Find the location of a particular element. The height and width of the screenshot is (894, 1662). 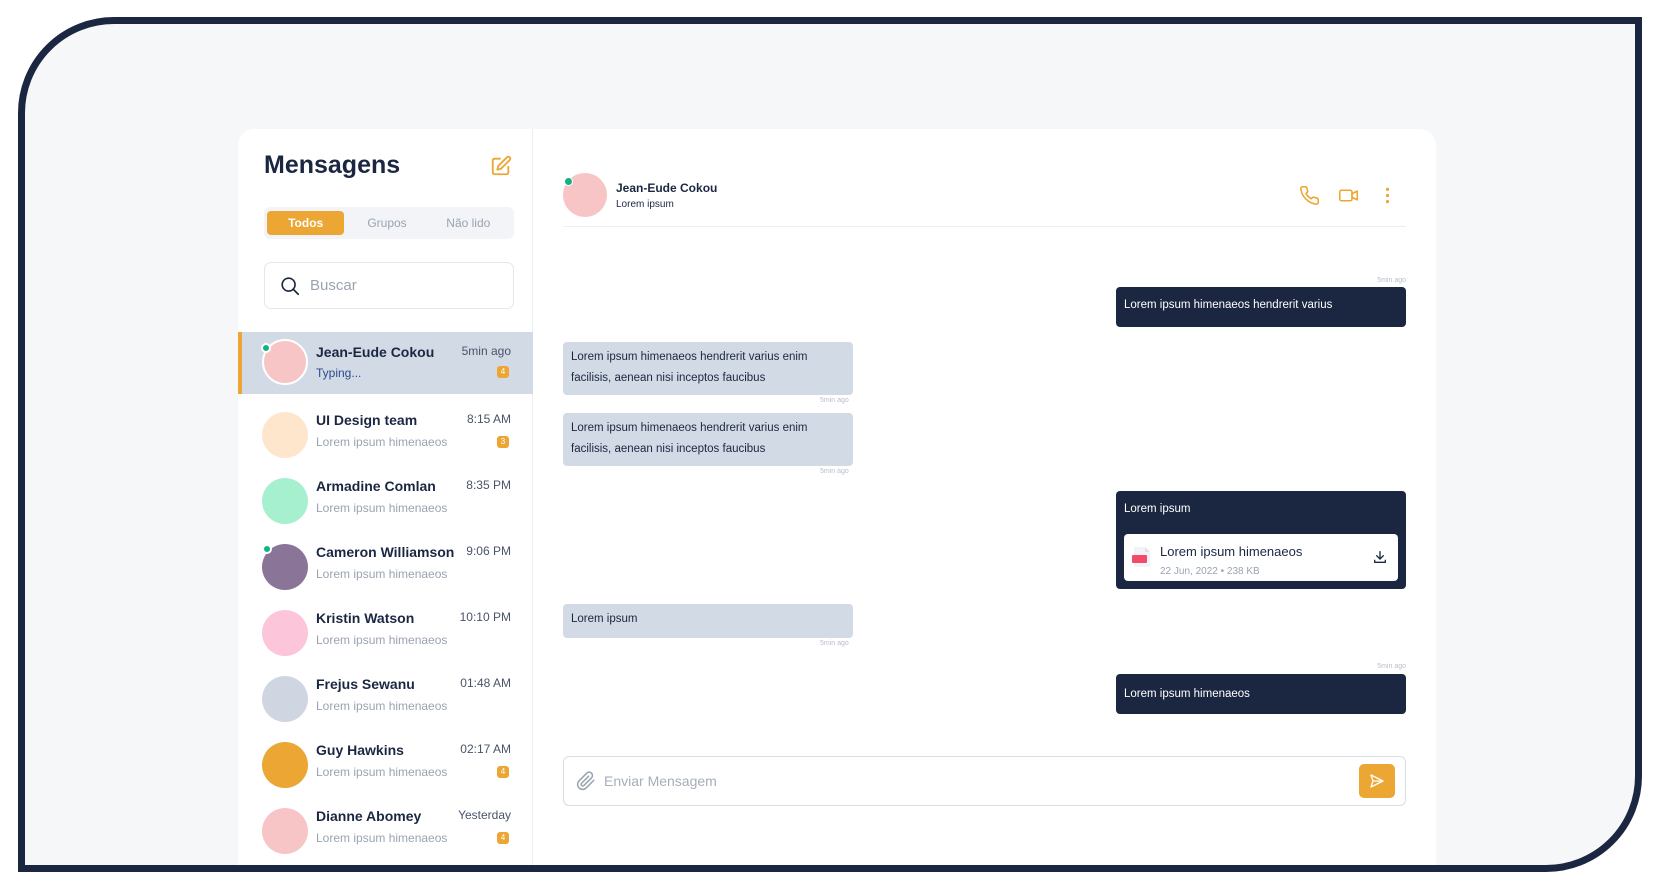

conversation-time: 02:17 AM is located at coordinates (485, 749).